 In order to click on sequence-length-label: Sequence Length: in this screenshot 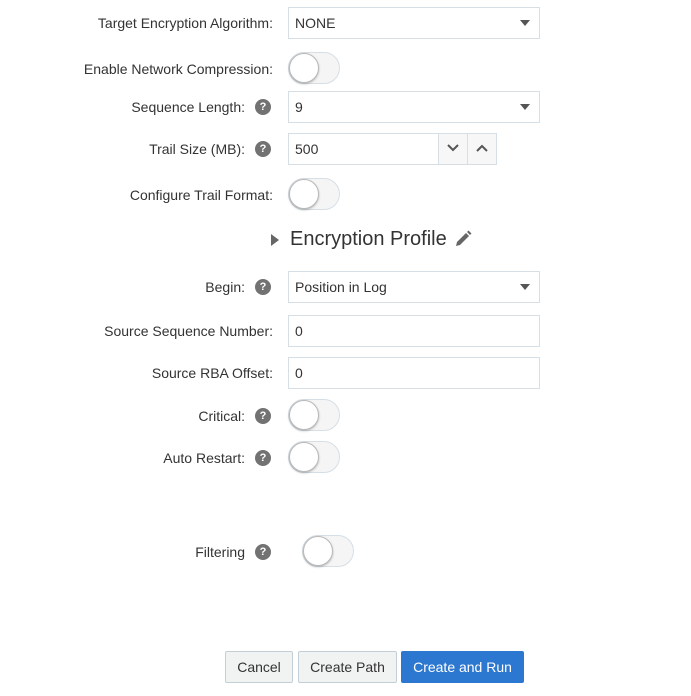, I will do `click(188, 107)`.